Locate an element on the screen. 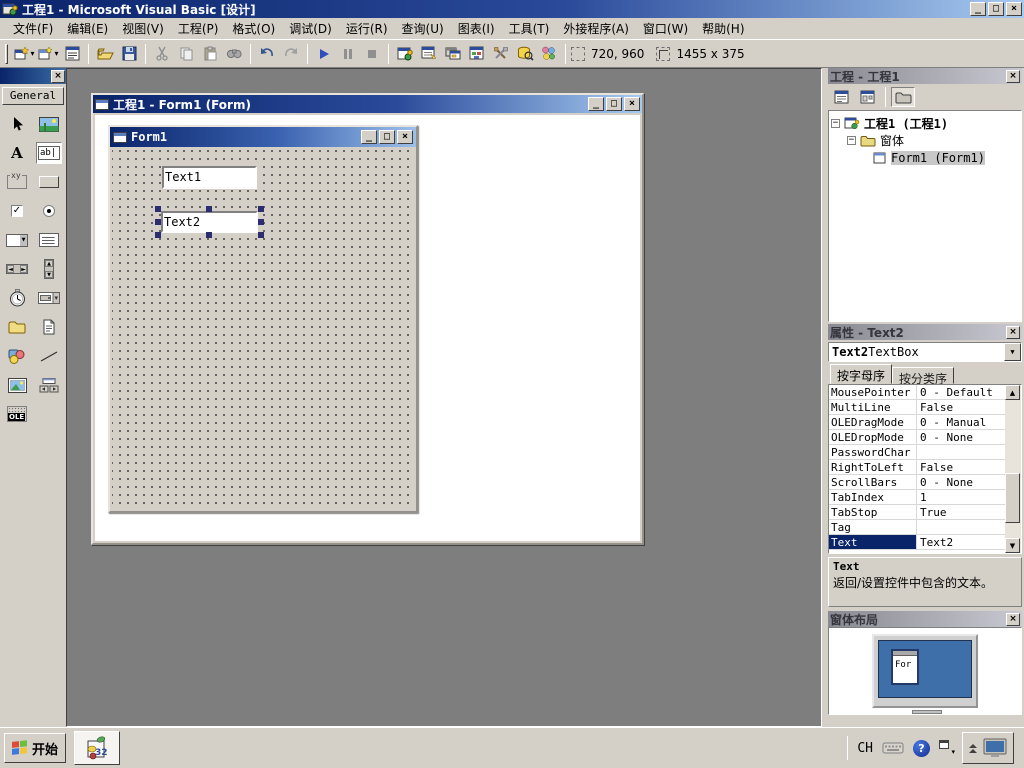  property-name: TabIndex is located at coordinates (873, 497).